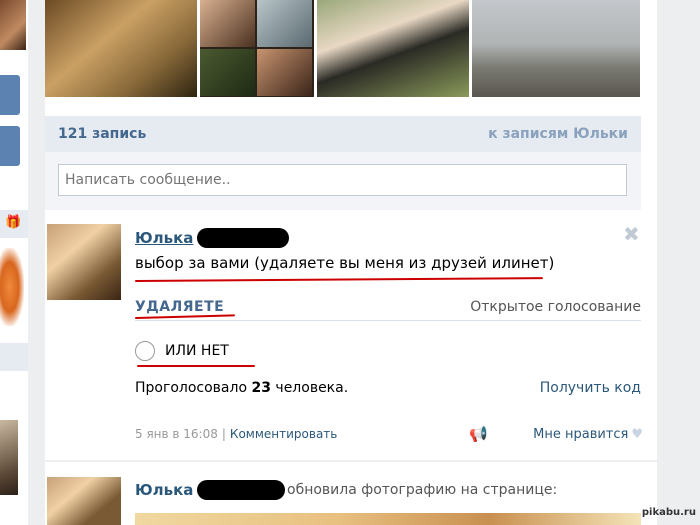  I want to click on poll-type-label: Открытое голосование, so click(555, 307).